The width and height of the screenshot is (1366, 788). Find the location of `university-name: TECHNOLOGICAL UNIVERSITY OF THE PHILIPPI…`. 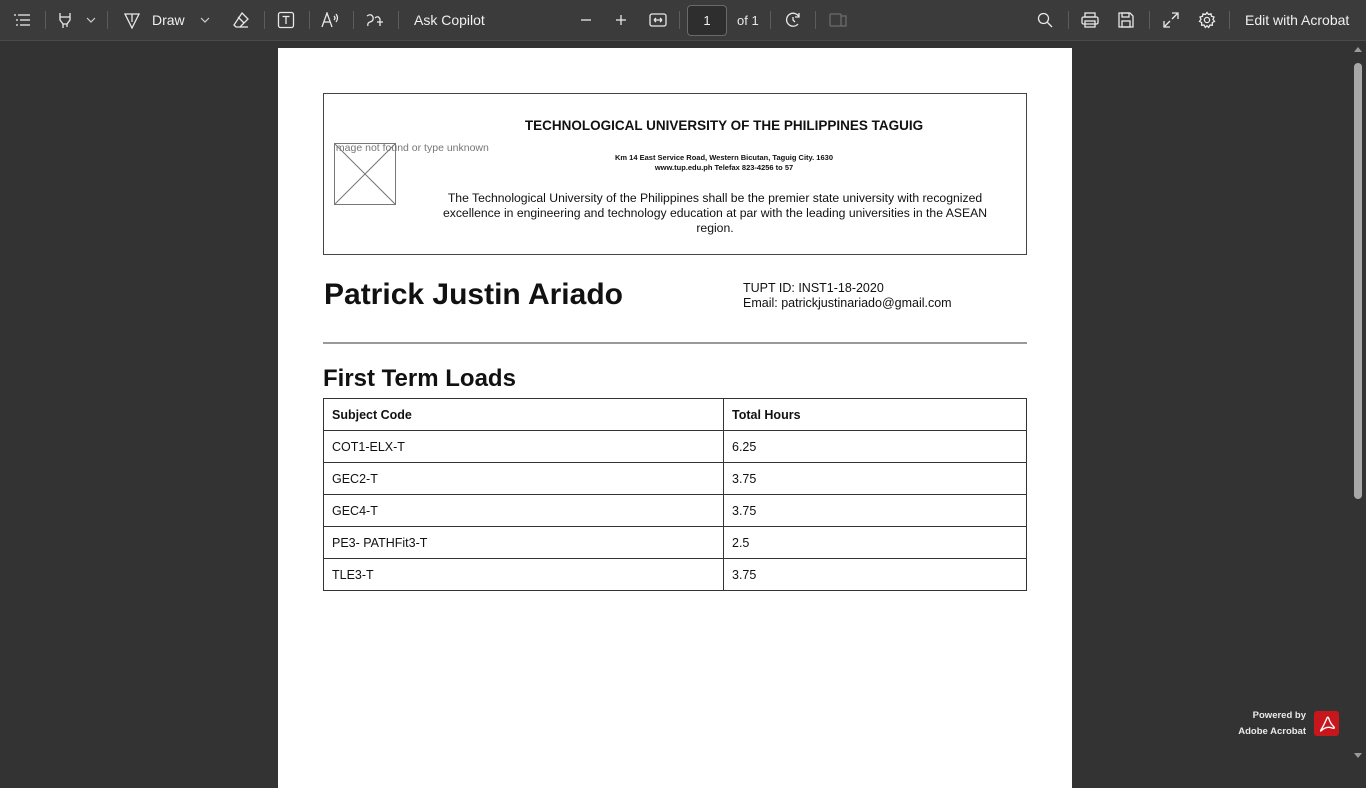

university-name: TECHNOLOGICAL UNIVERSITY OF THE PHILIPPI… is located at coordinates (724, 125).